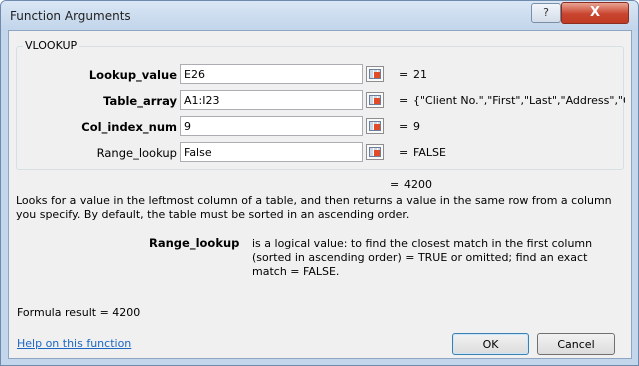 This screenshot has width=639, height=366. Describe the element at coordinates (271, 74) in the screenshot. I see `lookup-value-input` at that location.